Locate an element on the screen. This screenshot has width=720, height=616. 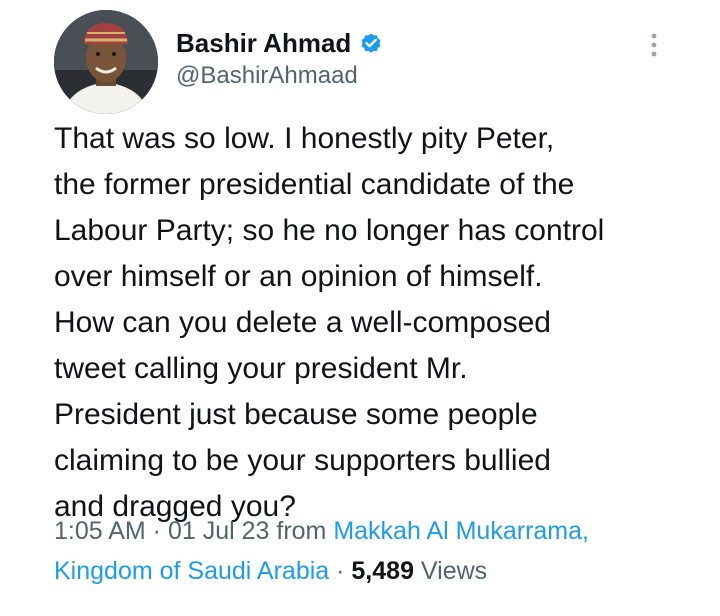
avatar-image is located at coordinates (106, 62).